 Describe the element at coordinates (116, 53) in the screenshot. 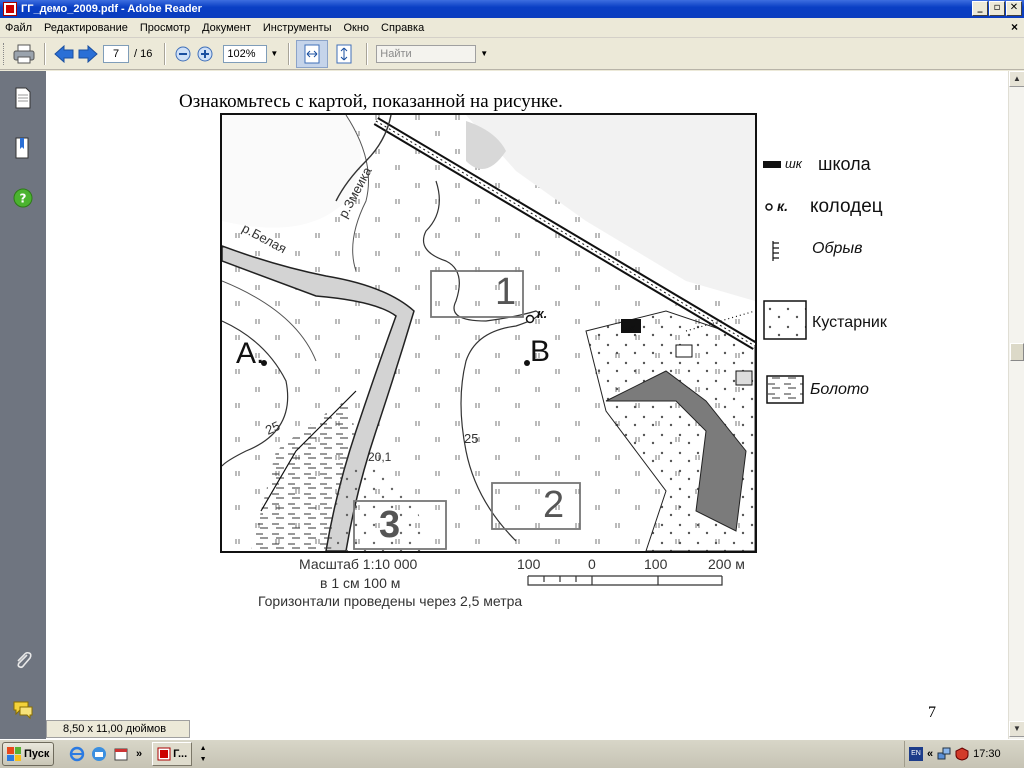

I see `page-number-input: 7` at that location.